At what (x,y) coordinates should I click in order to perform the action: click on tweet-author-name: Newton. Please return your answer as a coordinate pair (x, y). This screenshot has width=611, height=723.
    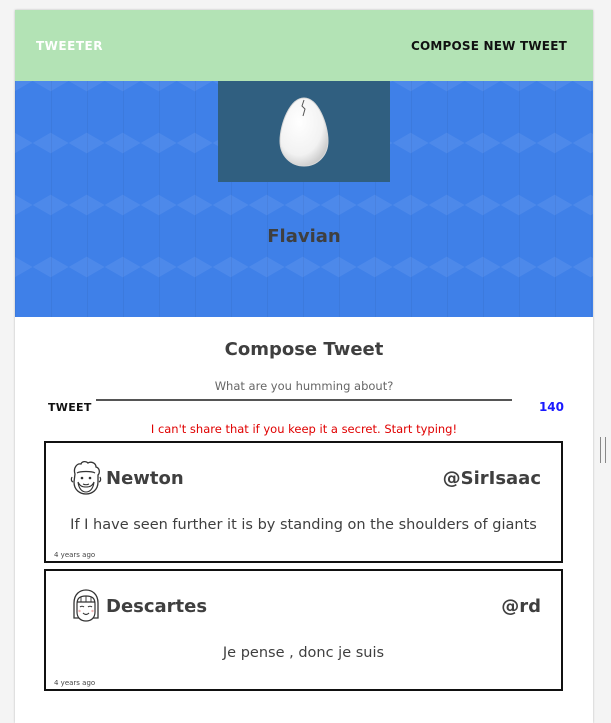
    Looking at the image, I should click on (145, 478).